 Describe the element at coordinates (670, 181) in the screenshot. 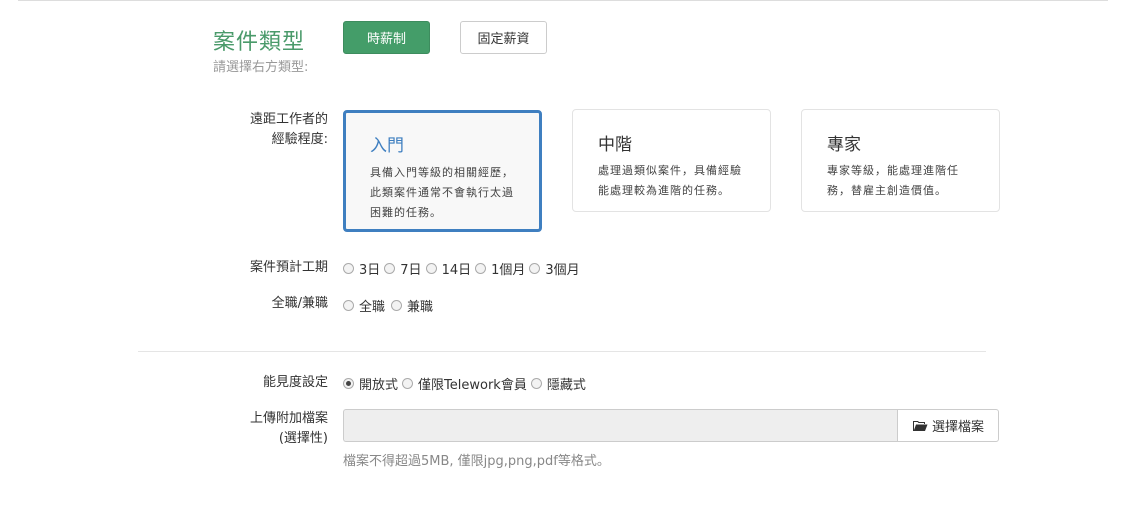

I see `experience-card-desc: 處理過類似案件，具備經驗 能處理較為進階的任務。` at that location.